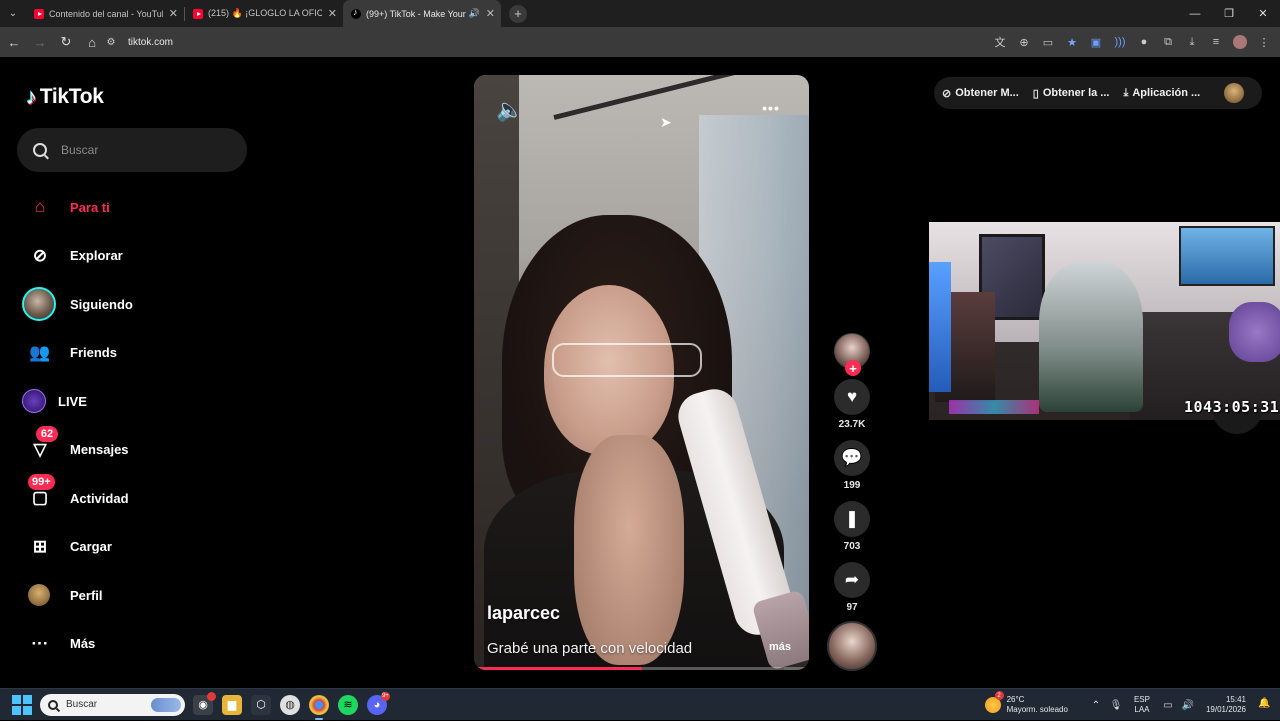 Image resolution: width=1280 pixels, height=721 pixels. Describe the element at coordinates (34, 401) in the screenshot. I see `live-icon` at that location.